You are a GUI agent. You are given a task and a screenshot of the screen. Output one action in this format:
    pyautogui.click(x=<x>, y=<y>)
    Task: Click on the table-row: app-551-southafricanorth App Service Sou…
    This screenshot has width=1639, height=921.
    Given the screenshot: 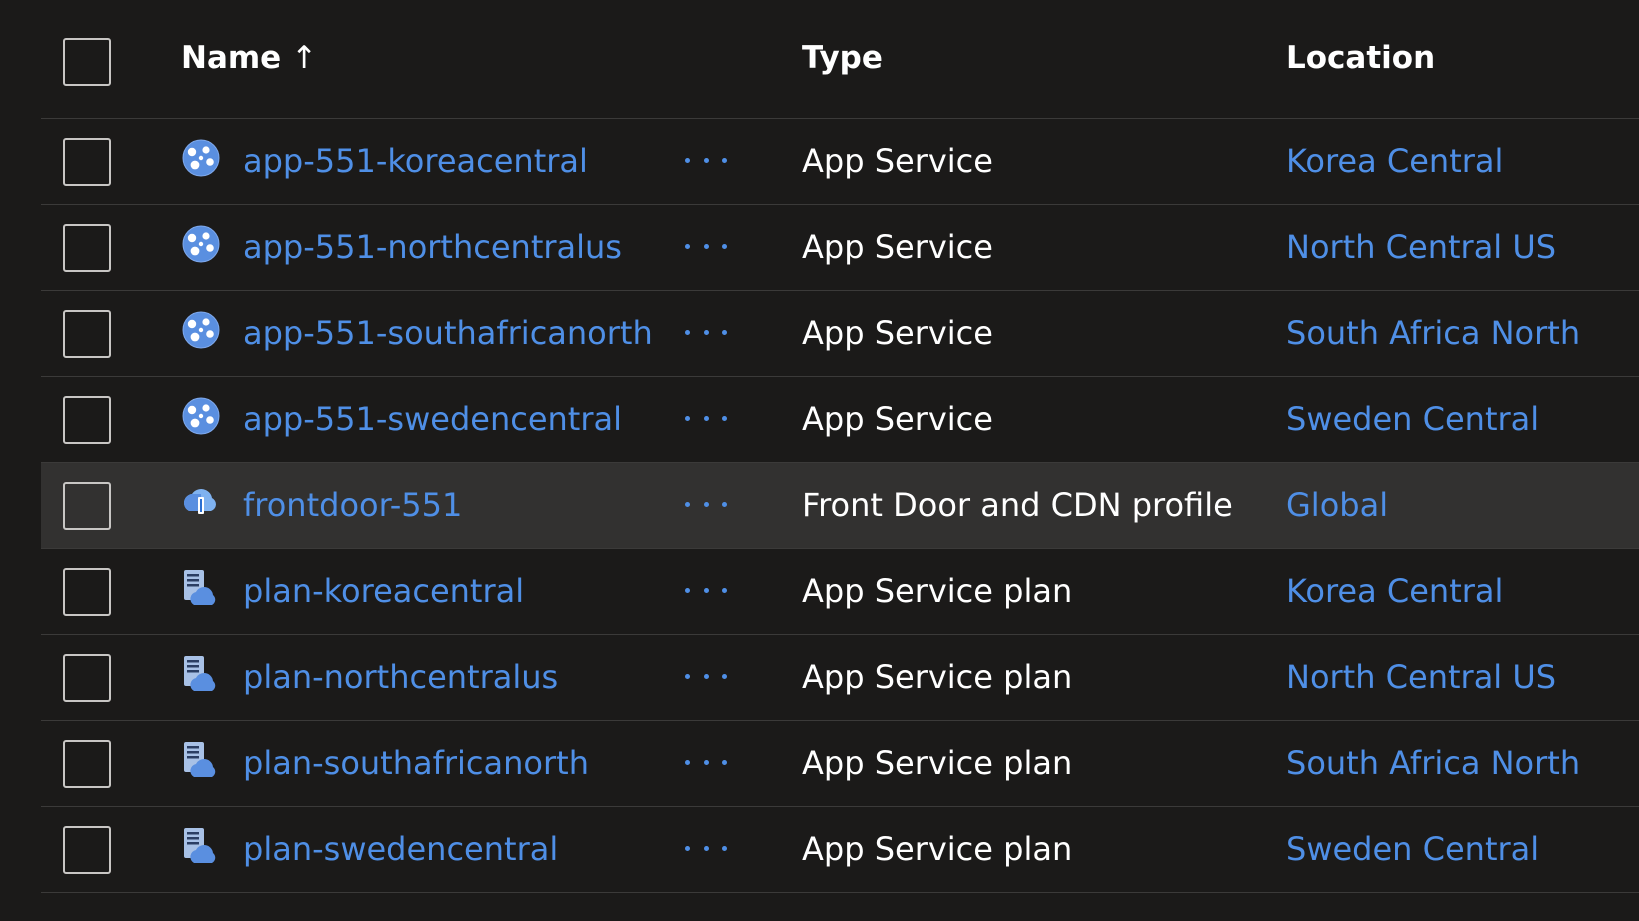 What is the action you would take?
    pyautogui.click(x=840, y=334)
    